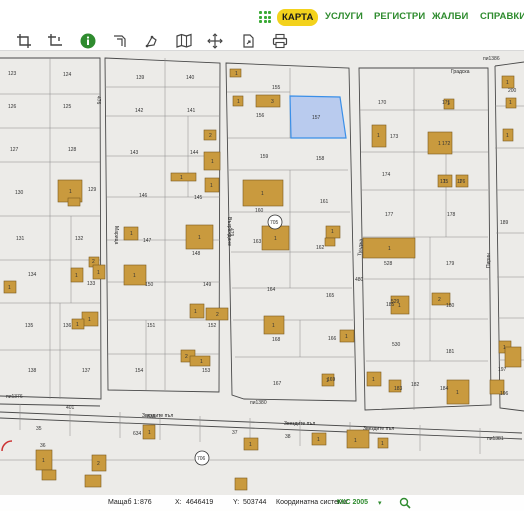  Describe the element at coordinates (280, 41) in the screenshot. I see `print-icon` at that location.